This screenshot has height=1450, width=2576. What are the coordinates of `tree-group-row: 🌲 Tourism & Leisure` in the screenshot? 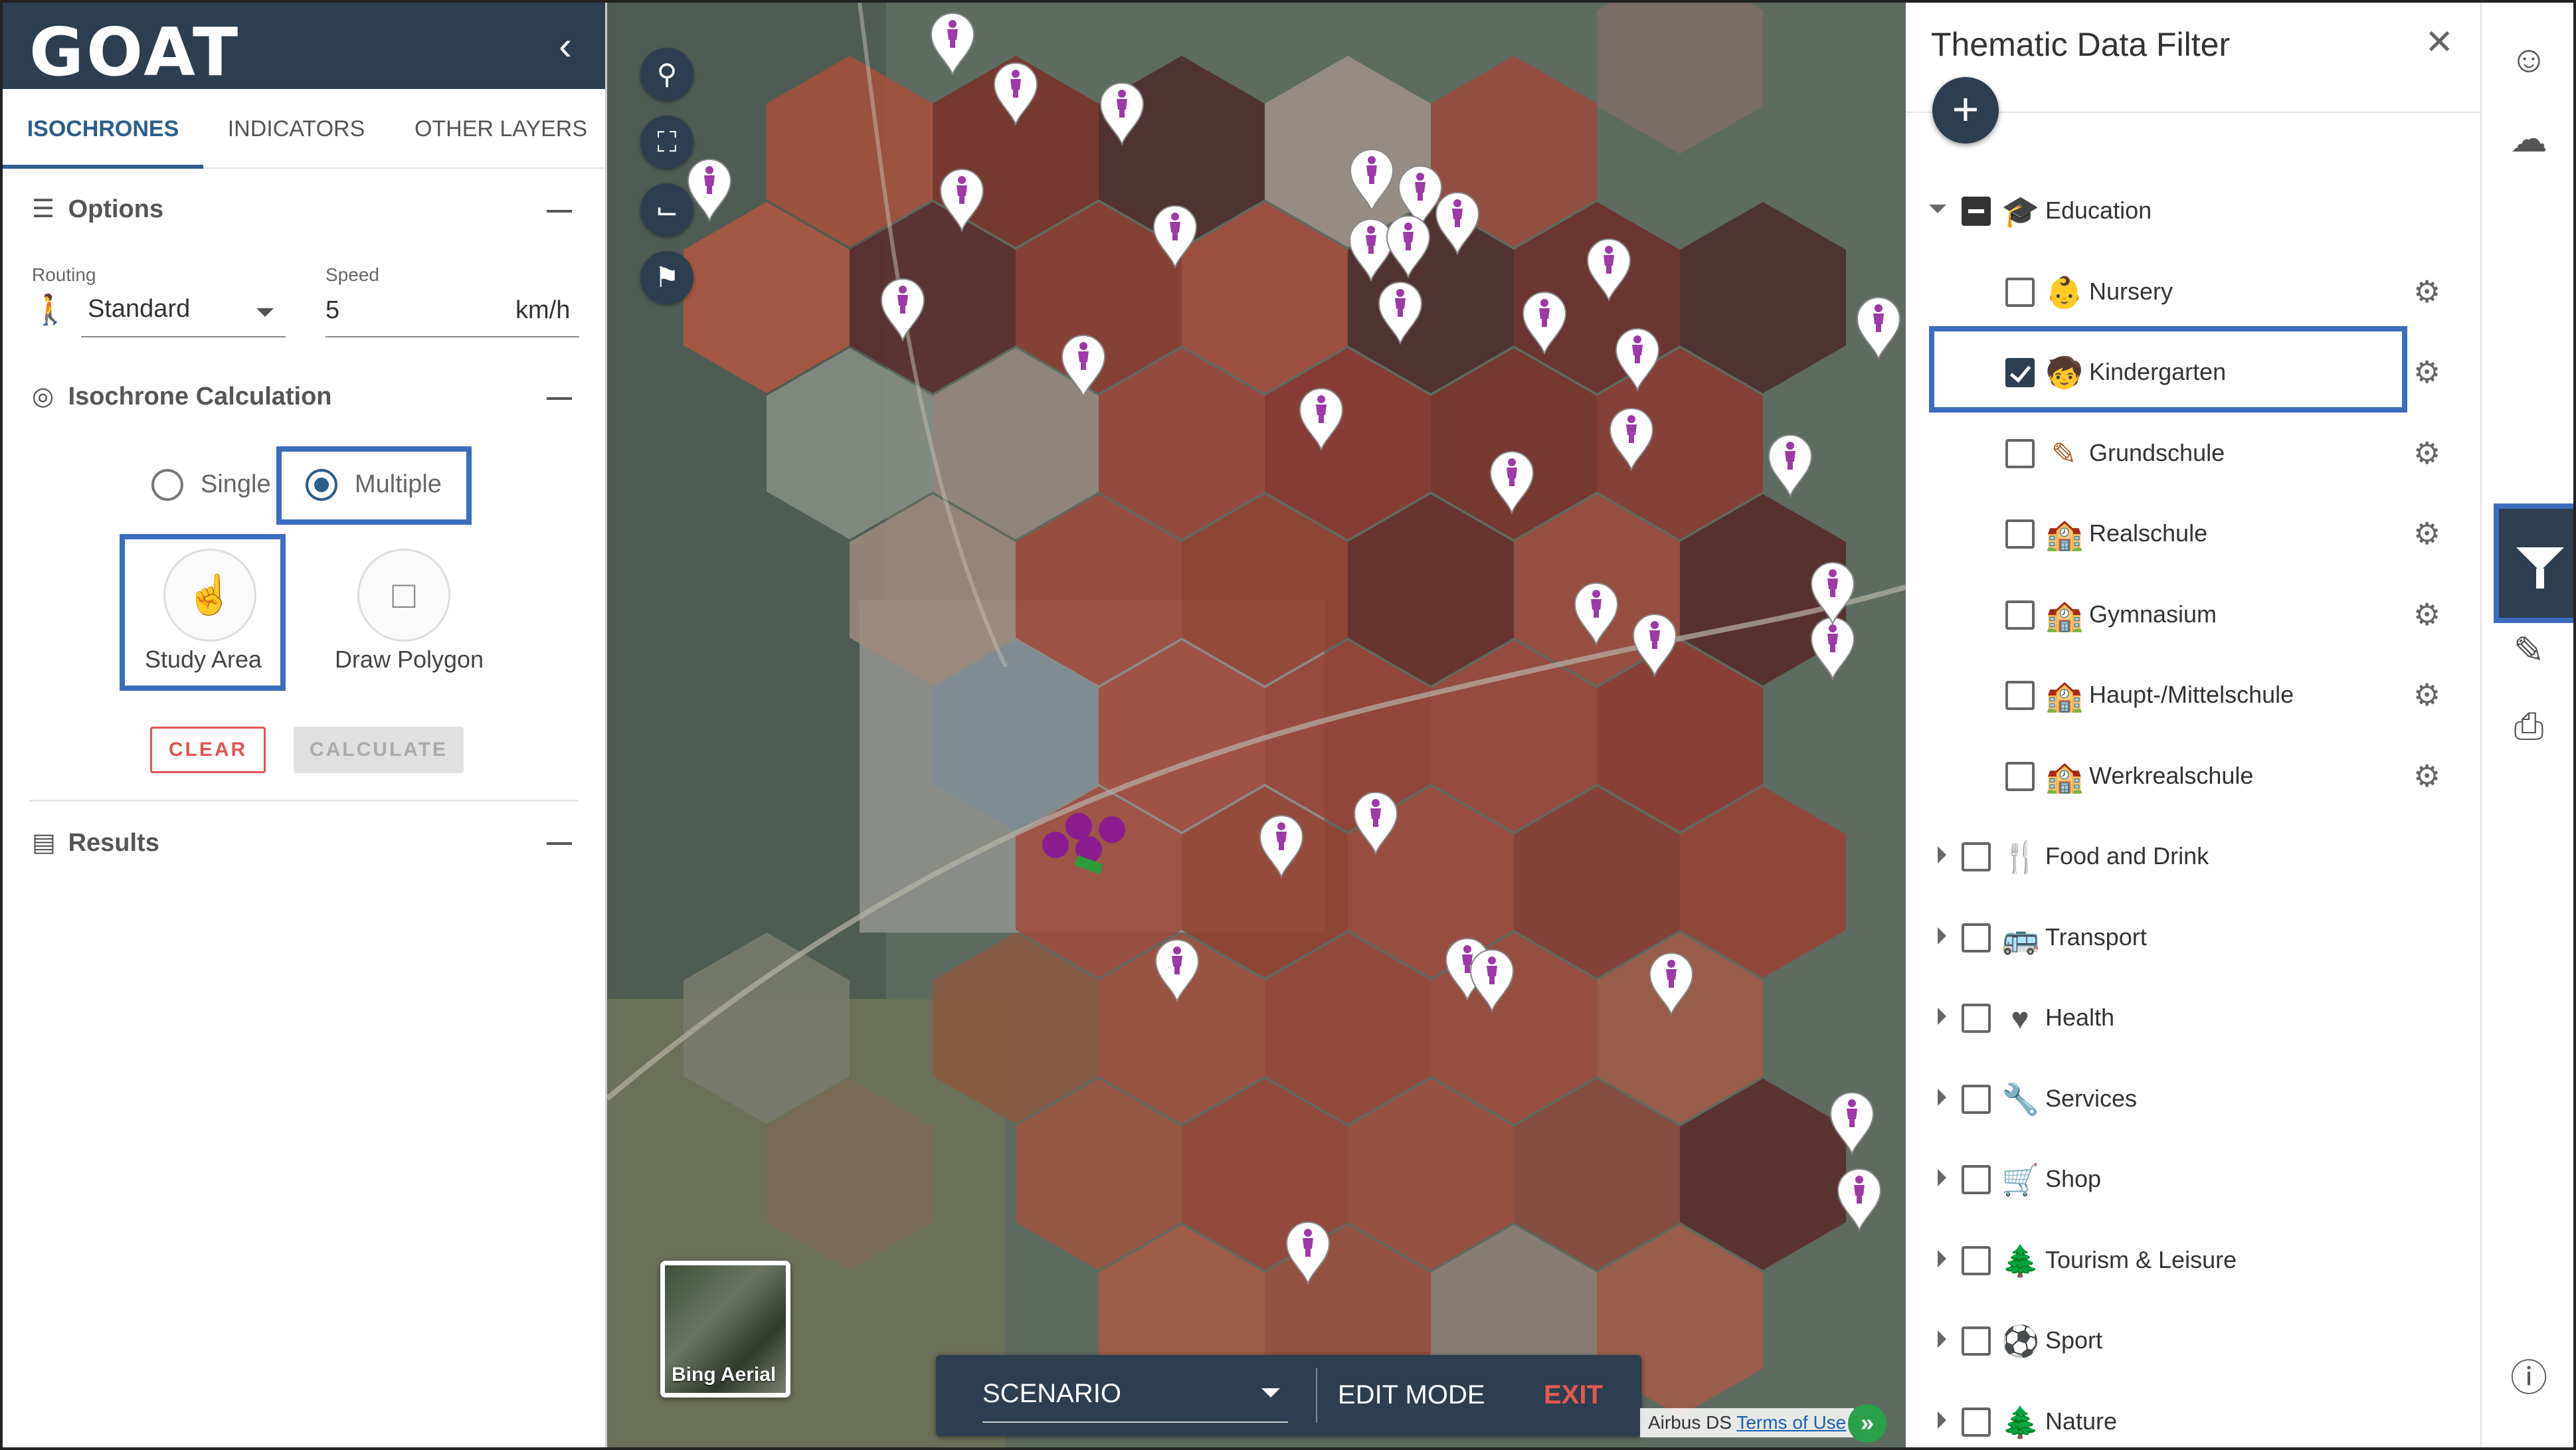 It's located at (2181, 1259).